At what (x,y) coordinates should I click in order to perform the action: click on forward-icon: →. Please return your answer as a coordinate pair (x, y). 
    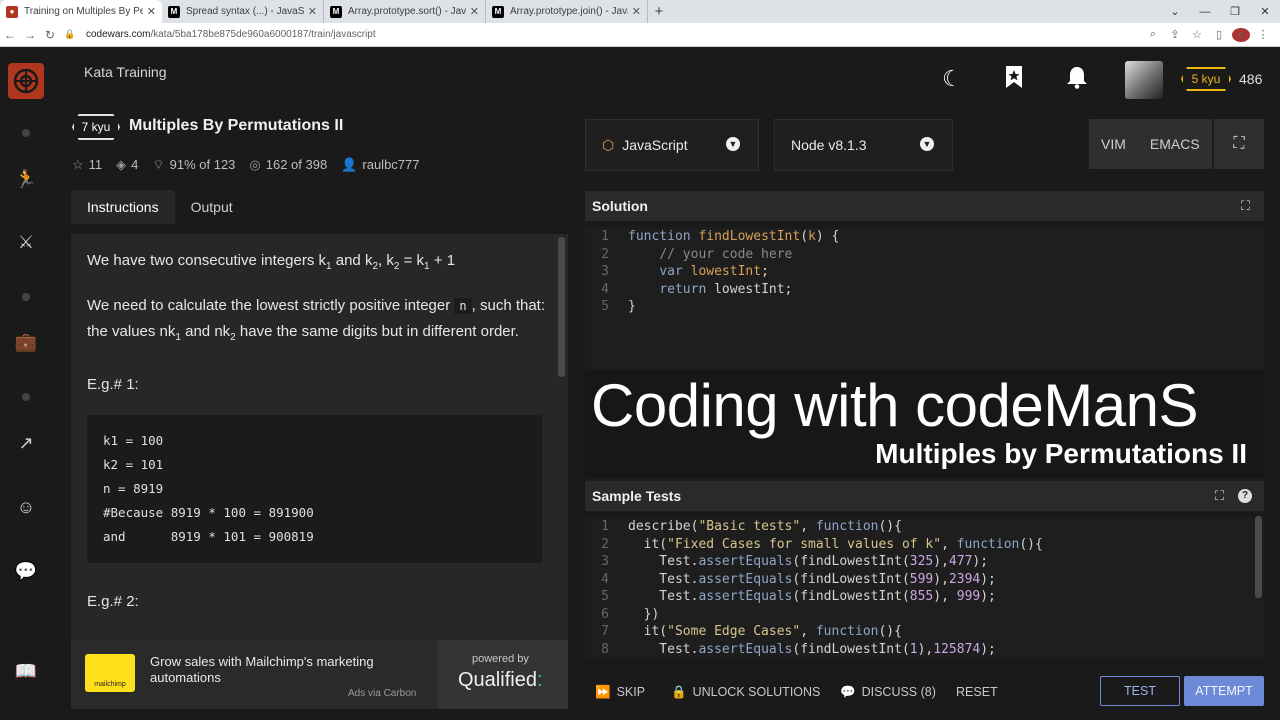
    Looking at the image, I should click on (30, 35).